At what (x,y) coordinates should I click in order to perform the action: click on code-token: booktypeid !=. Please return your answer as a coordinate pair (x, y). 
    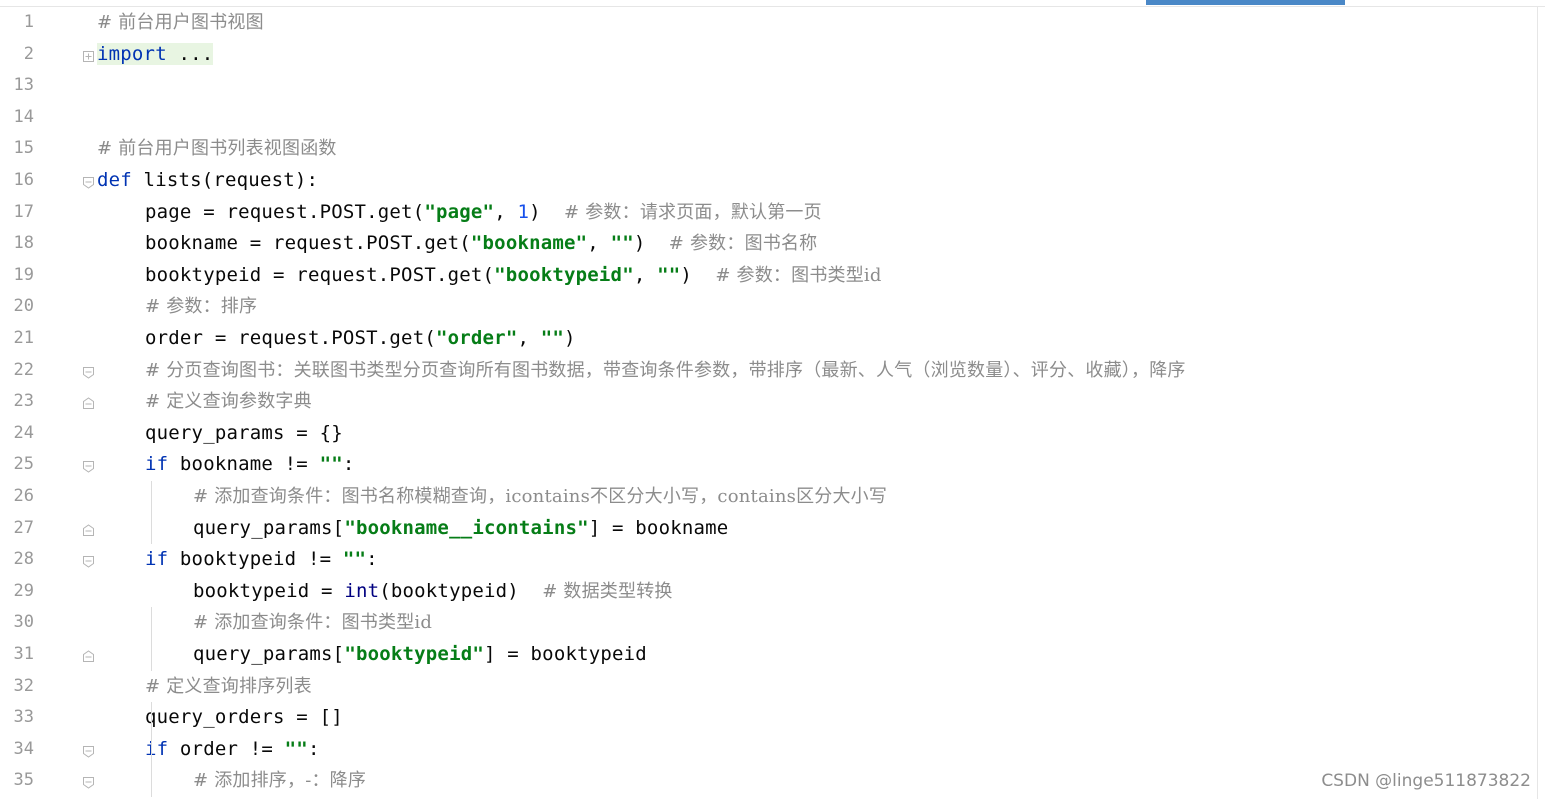
    Looking at the image, I should click on (255, 559).